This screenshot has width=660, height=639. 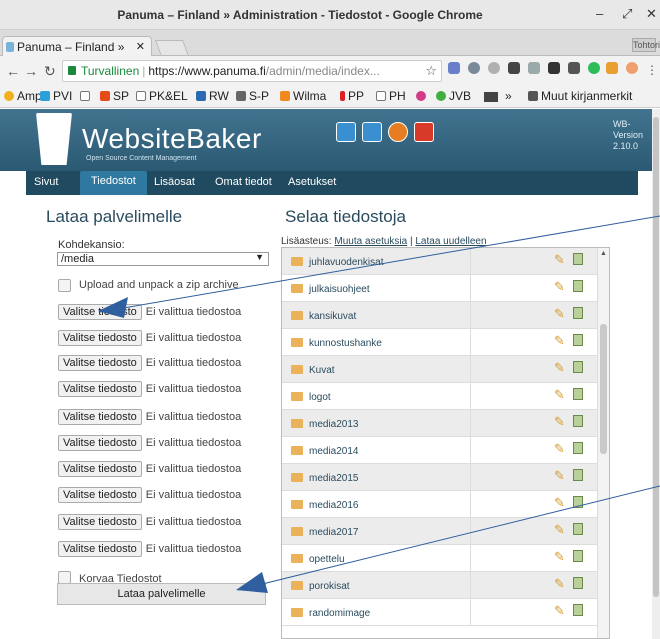 I want to click on site-logo: WebsiteBaker, so click(x=172, y=139).